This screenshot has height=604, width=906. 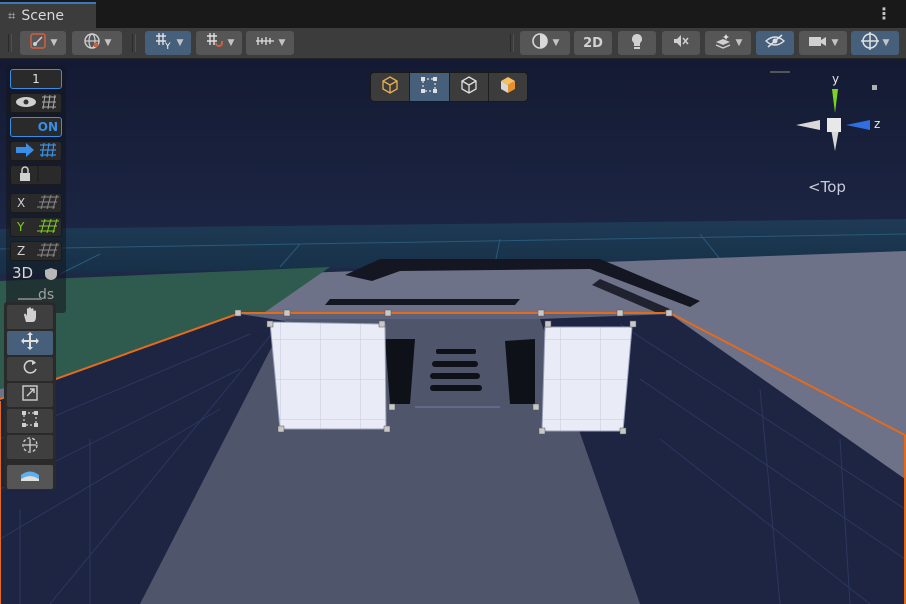 What do you see at coordinates (167, 46) in the screenshot?
I see `svg-text: Y` at bounding box center [167, 46].